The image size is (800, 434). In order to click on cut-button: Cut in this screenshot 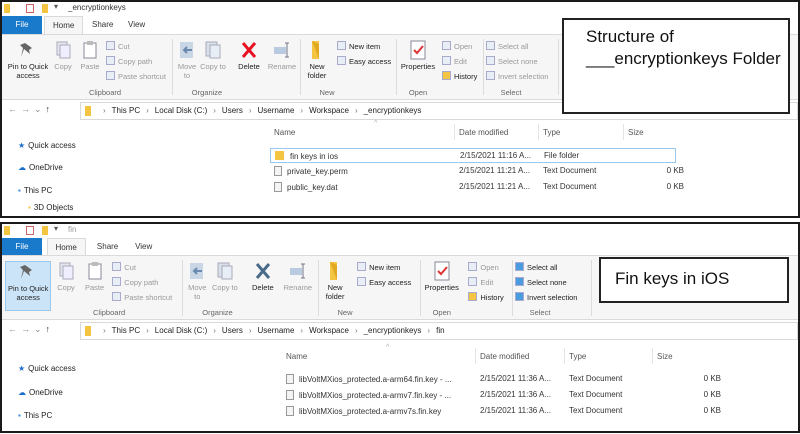, I will do `click(124, 267)`.